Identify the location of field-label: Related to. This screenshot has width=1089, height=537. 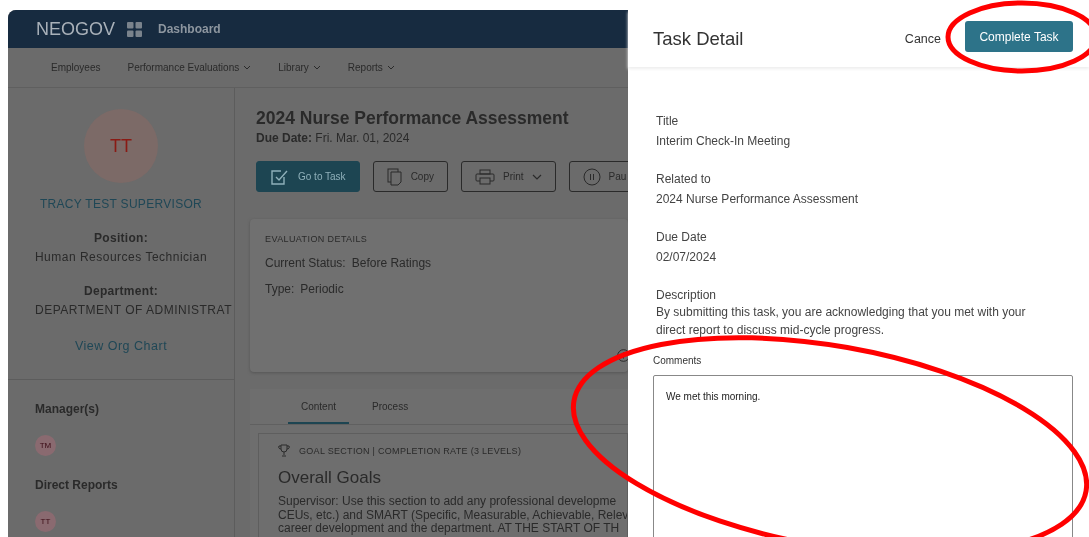
(684, 179).